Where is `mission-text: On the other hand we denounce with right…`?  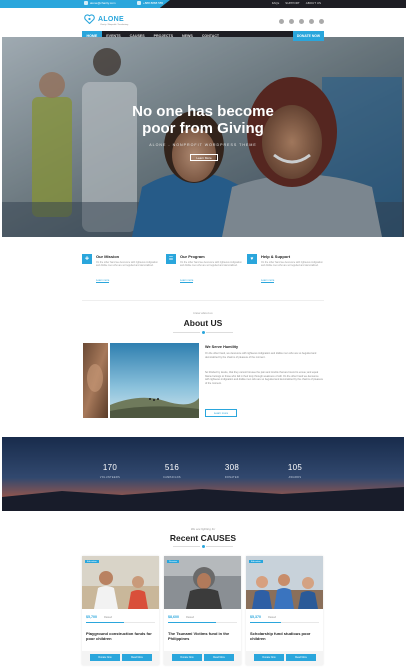
mission-text: On the other hand we denounce with right… is located at coordinates (127, 264).